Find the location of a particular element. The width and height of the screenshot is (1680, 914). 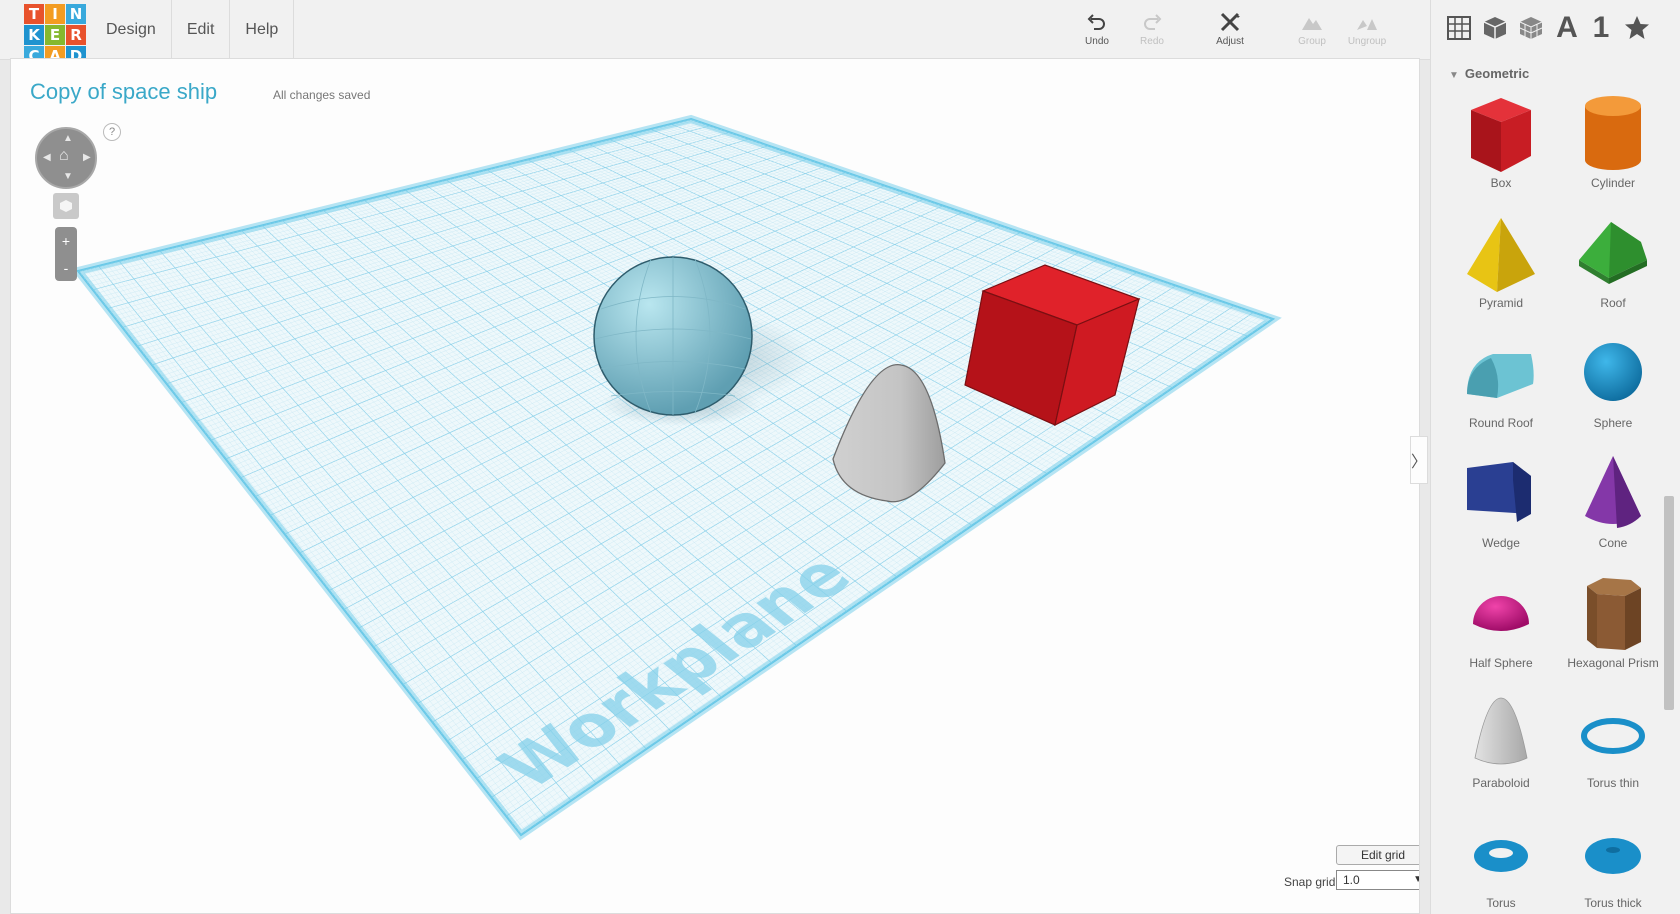

logo-letter: E is located at coordinates (55, 35).